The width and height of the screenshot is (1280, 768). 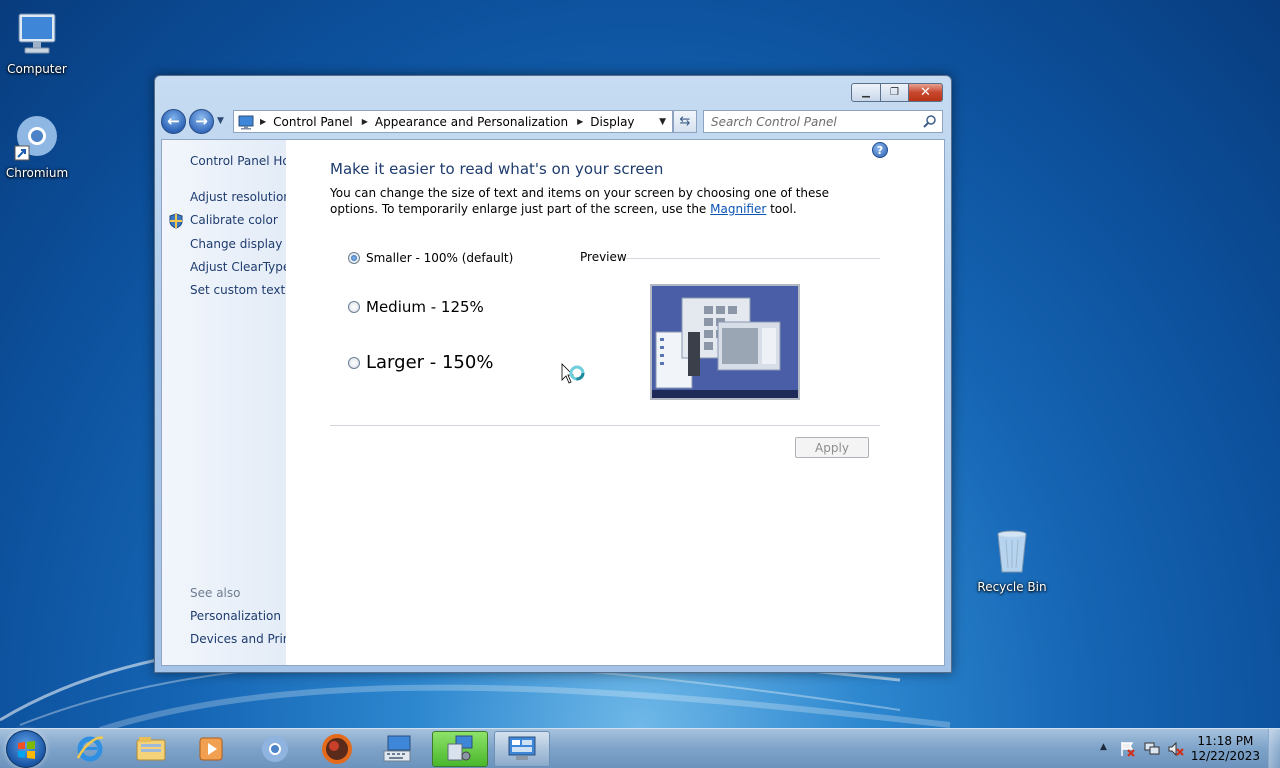 I want to click on preview-label: Preview, so click(x=603, y=257).